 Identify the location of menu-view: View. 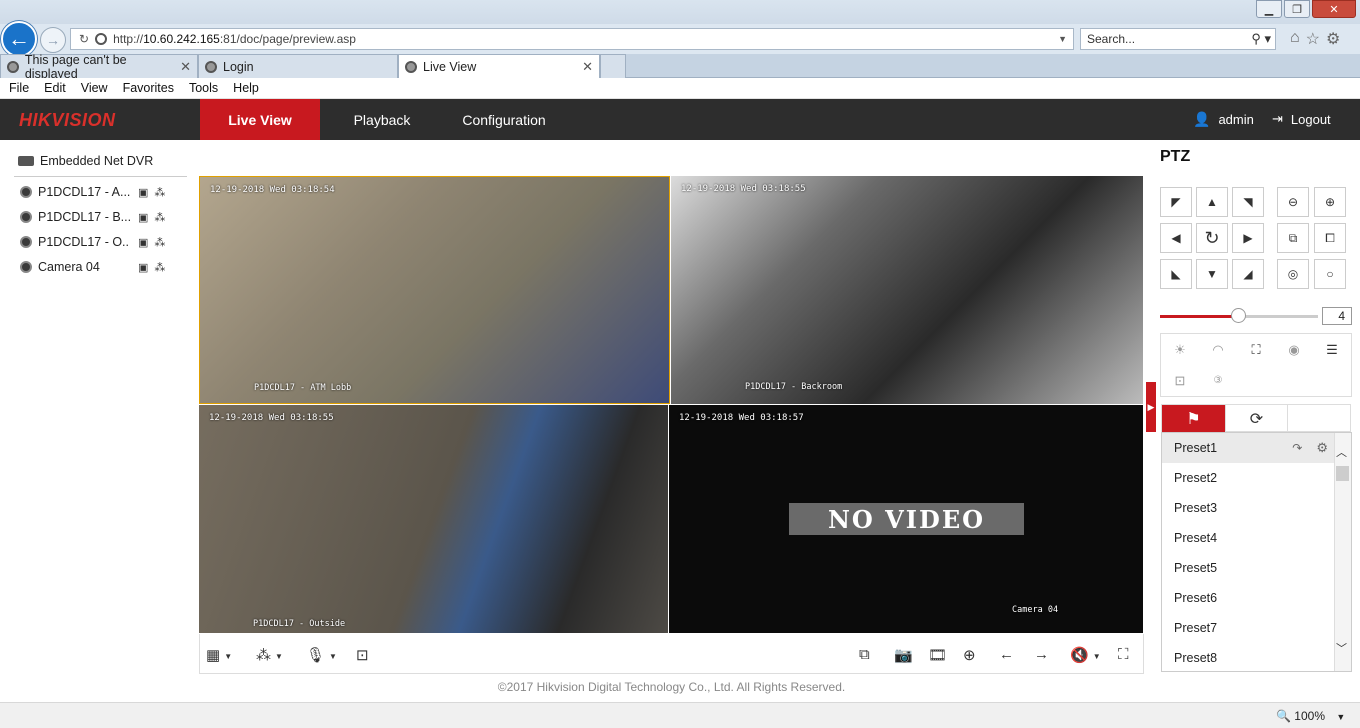
(94, 88).